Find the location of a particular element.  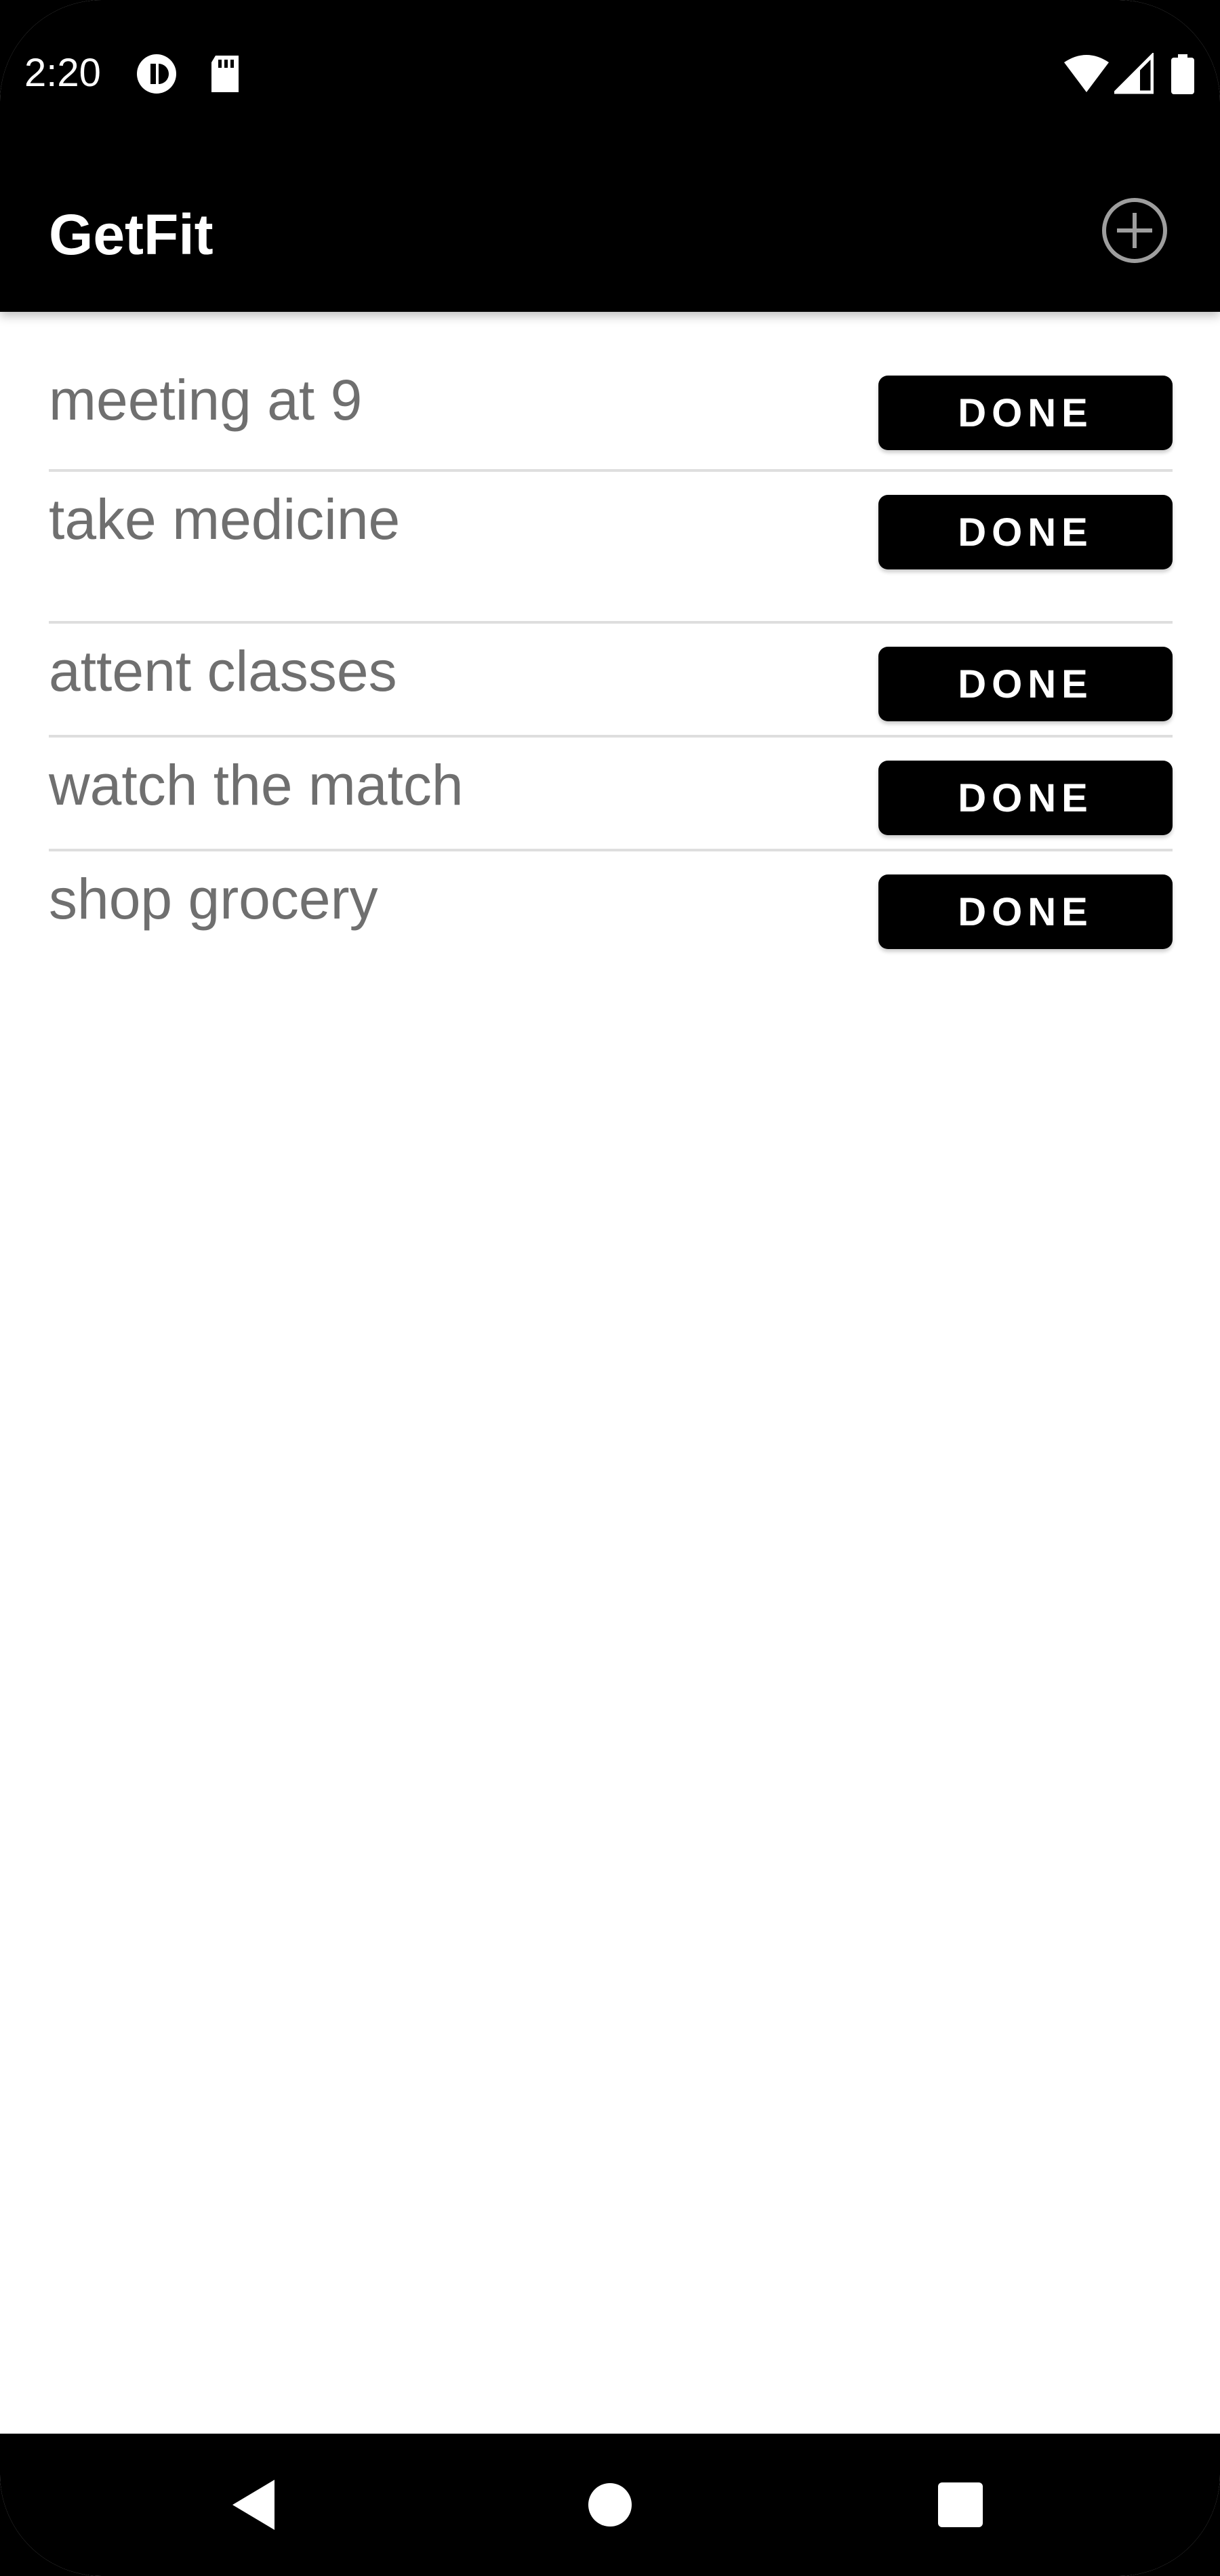

wifi-icon is located at coordinates (1086, 74).